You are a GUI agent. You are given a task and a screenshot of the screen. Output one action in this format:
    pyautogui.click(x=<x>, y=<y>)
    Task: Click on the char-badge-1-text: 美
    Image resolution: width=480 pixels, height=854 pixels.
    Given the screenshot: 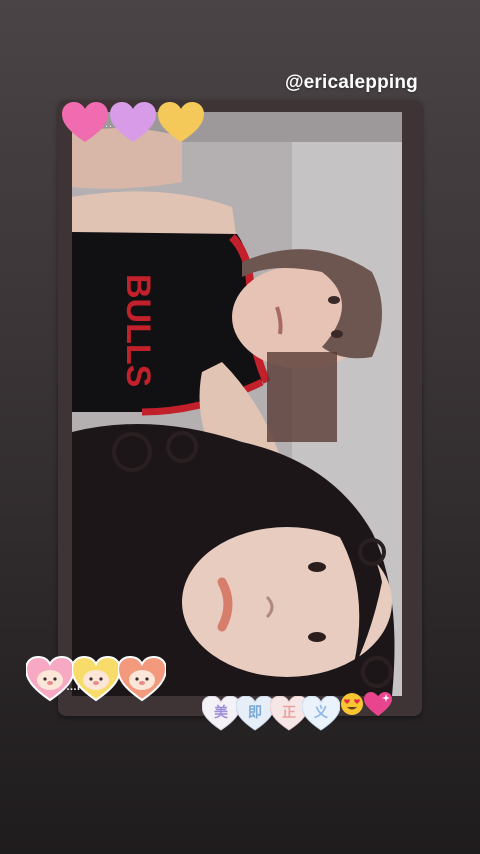 What is the action you would take?
    pyautogui.click(x=221, y=712)
    